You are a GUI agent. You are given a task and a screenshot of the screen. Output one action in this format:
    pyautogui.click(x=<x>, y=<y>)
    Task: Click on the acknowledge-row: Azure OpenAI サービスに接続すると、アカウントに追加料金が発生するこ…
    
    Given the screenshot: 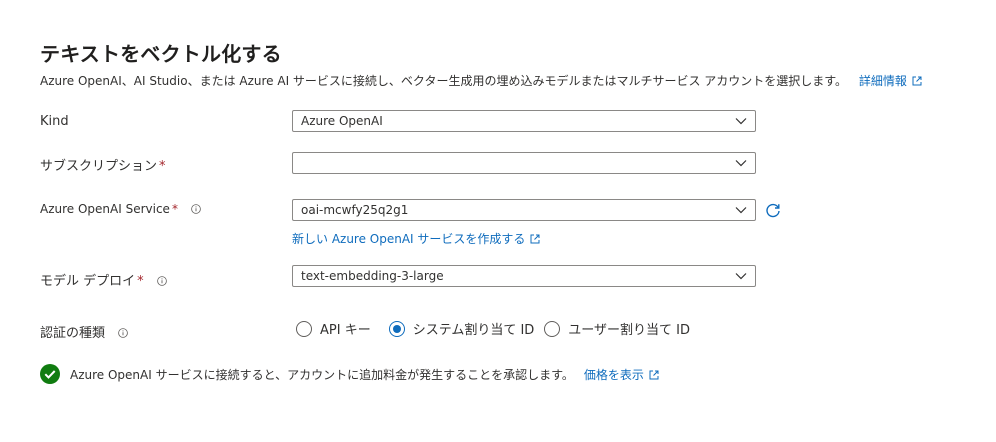 What is the action you would take?
    pyautogui.click(x=349, y=374)
    